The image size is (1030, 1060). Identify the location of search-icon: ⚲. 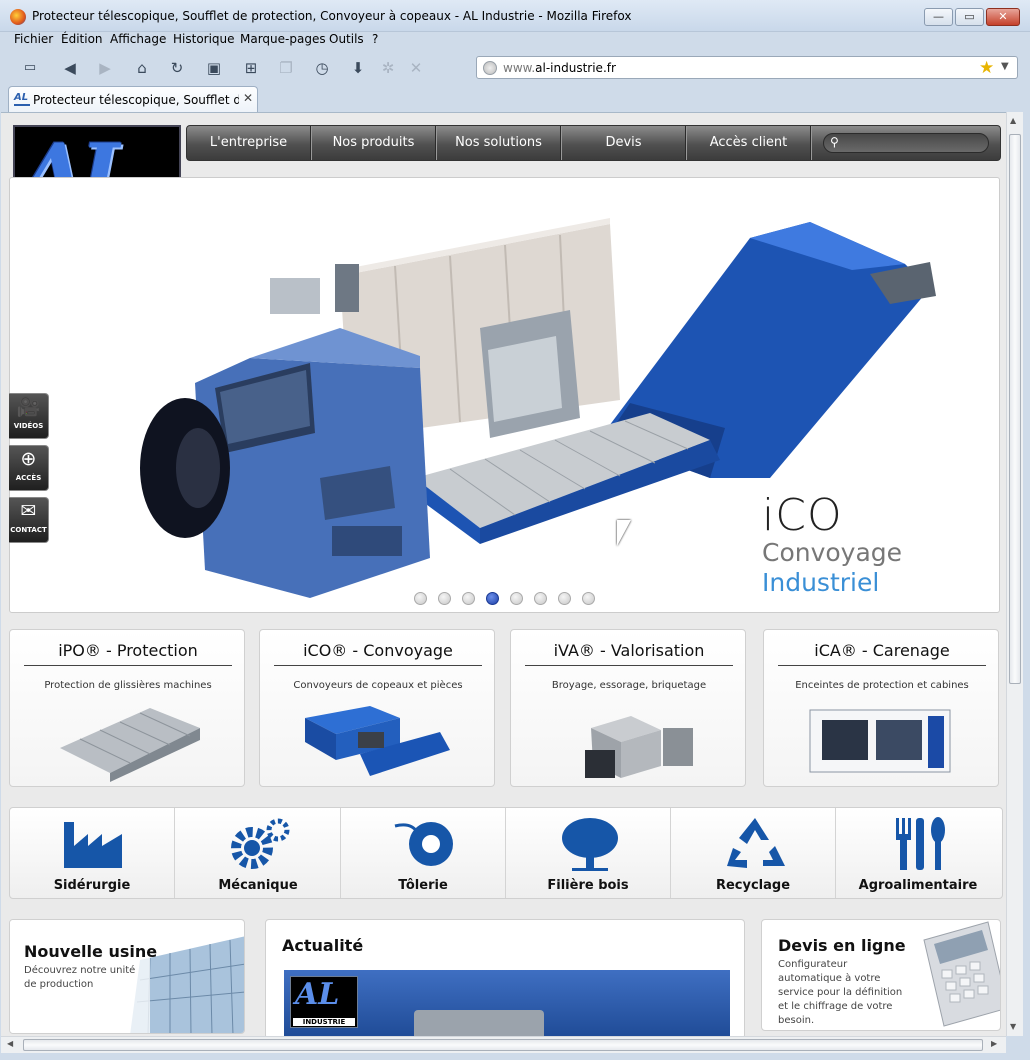
(834, 142).